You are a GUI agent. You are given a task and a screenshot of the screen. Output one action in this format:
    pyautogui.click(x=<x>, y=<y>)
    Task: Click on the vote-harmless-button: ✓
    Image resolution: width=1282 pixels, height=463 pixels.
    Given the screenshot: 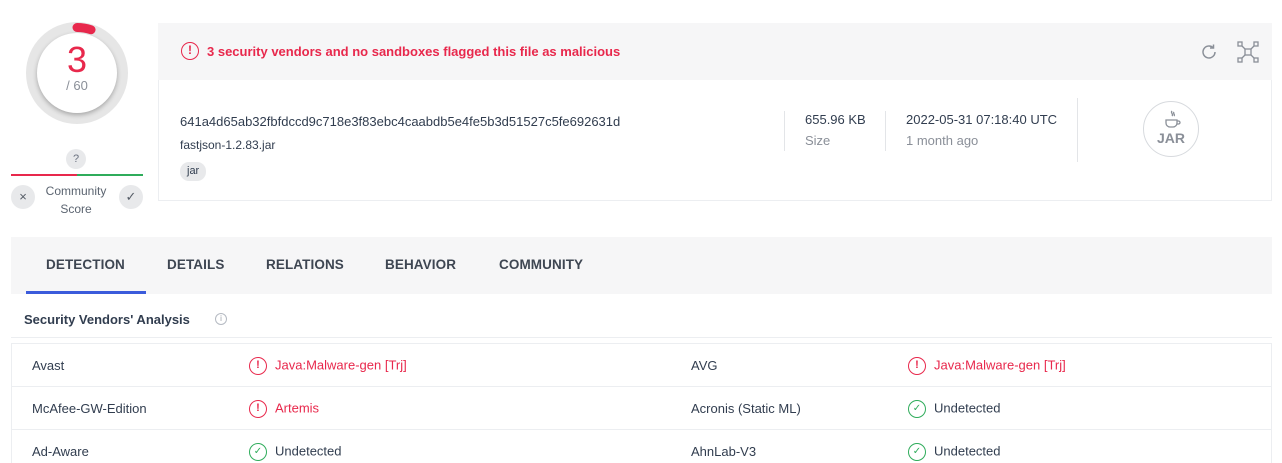 What is the action you would take?
    pyautogui.click(x=131, y=197)
    